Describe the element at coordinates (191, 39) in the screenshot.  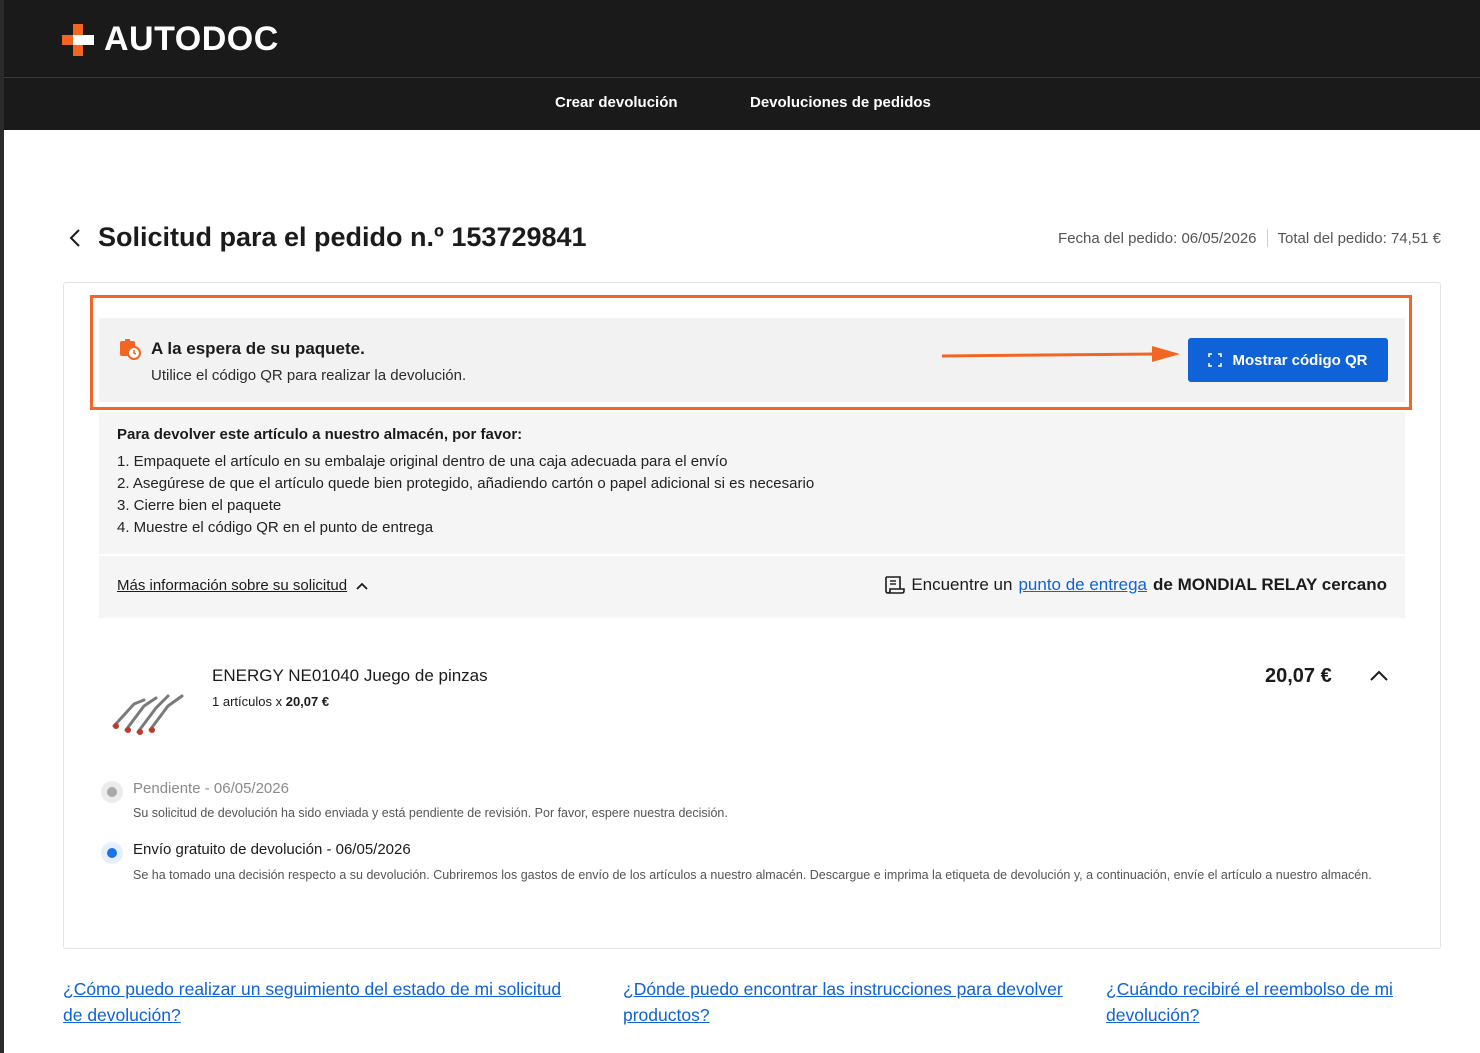
I see `logo-text: AUTODOC` at that location.